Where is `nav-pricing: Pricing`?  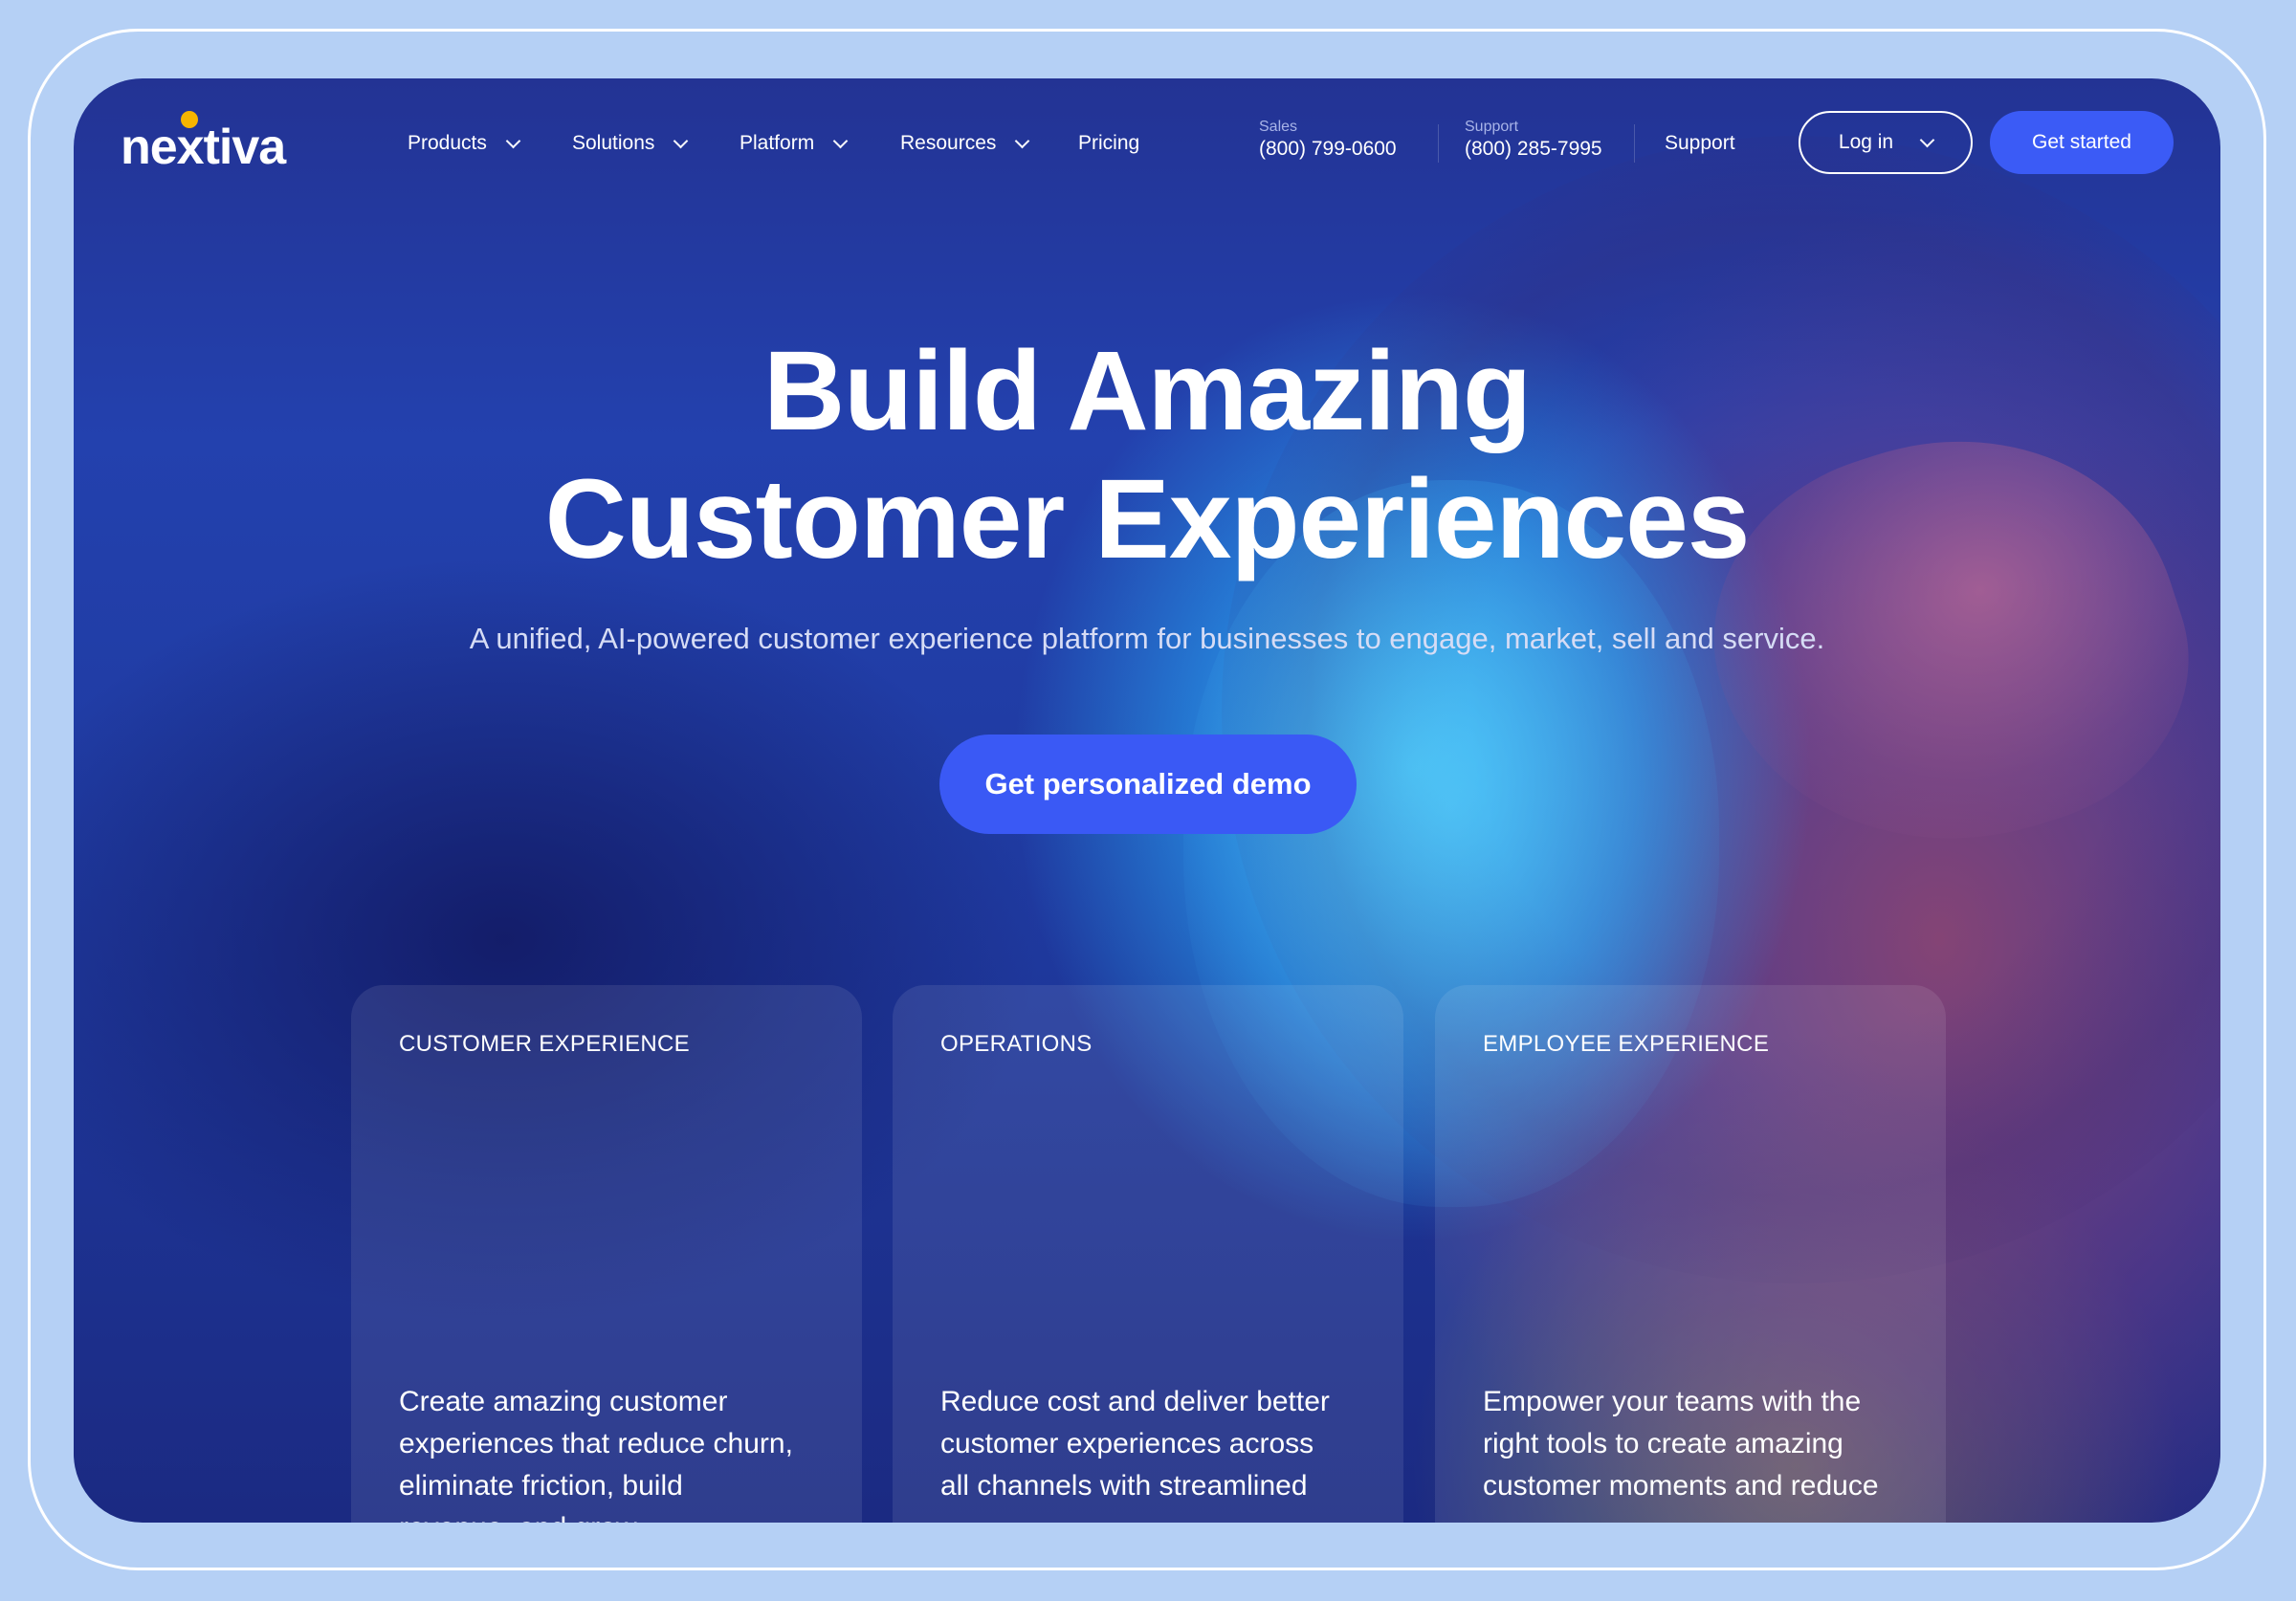 nav-pricing: Pricing is located at coordinates (1109, 144).